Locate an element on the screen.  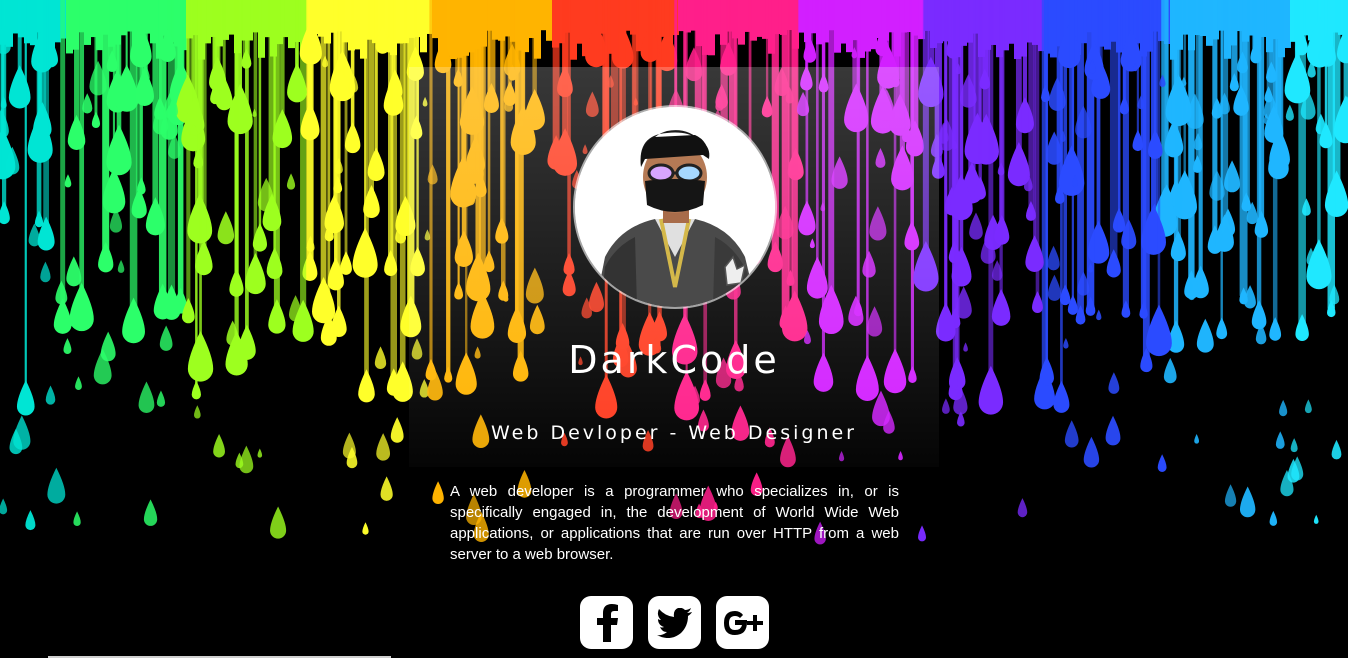
profile-avatar is located at coordinates (675, 207).